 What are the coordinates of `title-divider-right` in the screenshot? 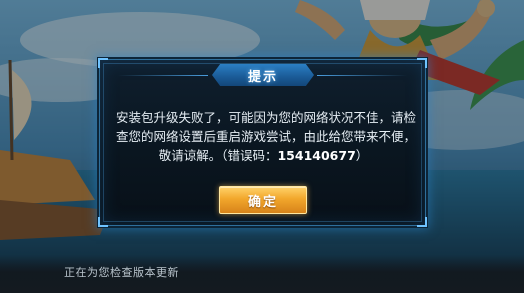 It's located at (362, 75).